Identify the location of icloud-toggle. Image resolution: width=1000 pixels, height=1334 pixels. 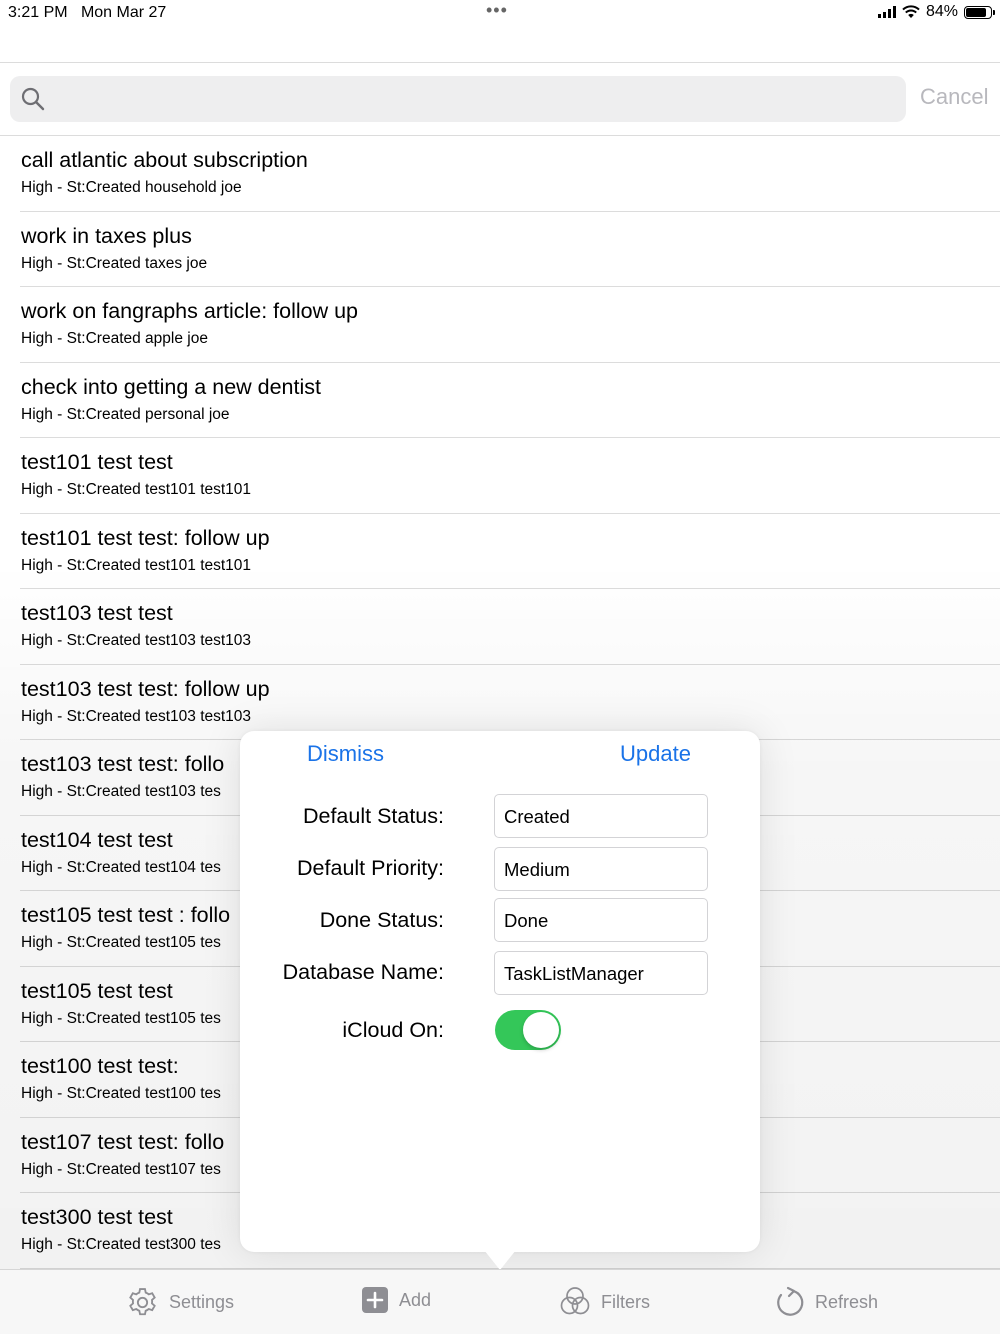
(528, 1030).